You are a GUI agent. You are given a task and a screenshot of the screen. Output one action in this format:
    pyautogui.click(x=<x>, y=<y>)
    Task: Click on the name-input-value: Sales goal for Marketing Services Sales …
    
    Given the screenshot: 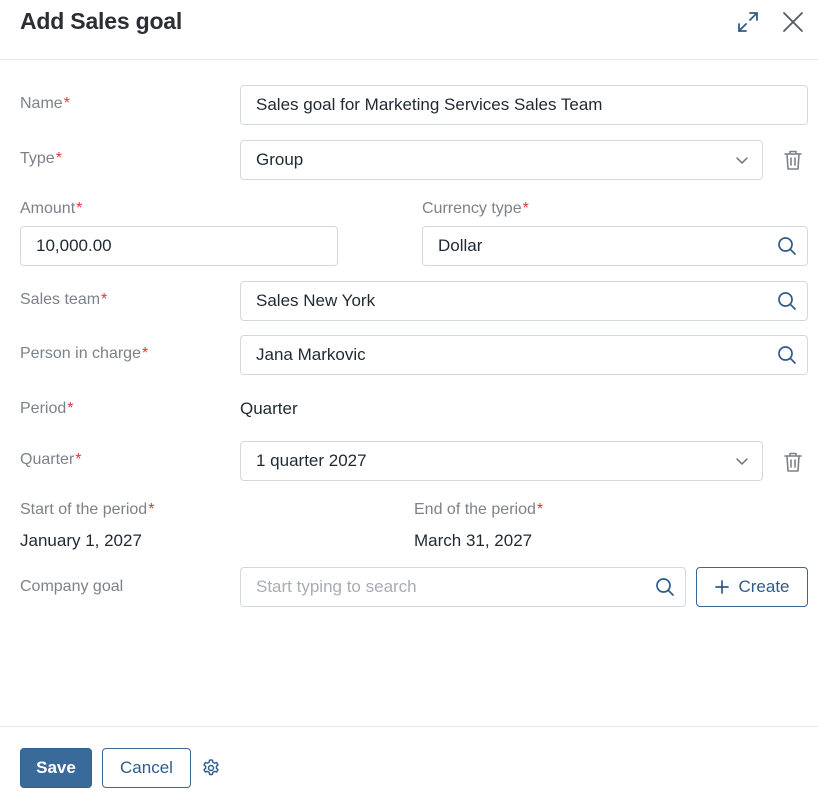 What is the action you would take?
    pyautogui.click(x=429, y=104)
    